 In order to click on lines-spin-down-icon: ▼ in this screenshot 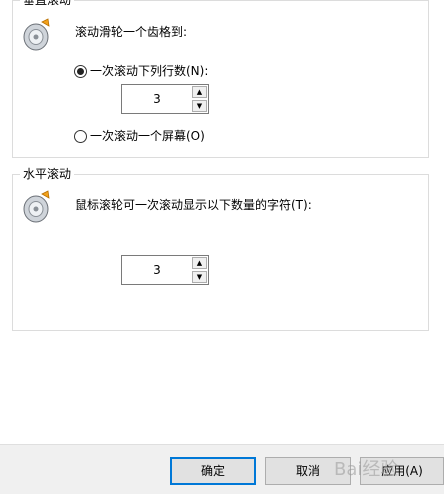, I will do `click(199, 106)`.